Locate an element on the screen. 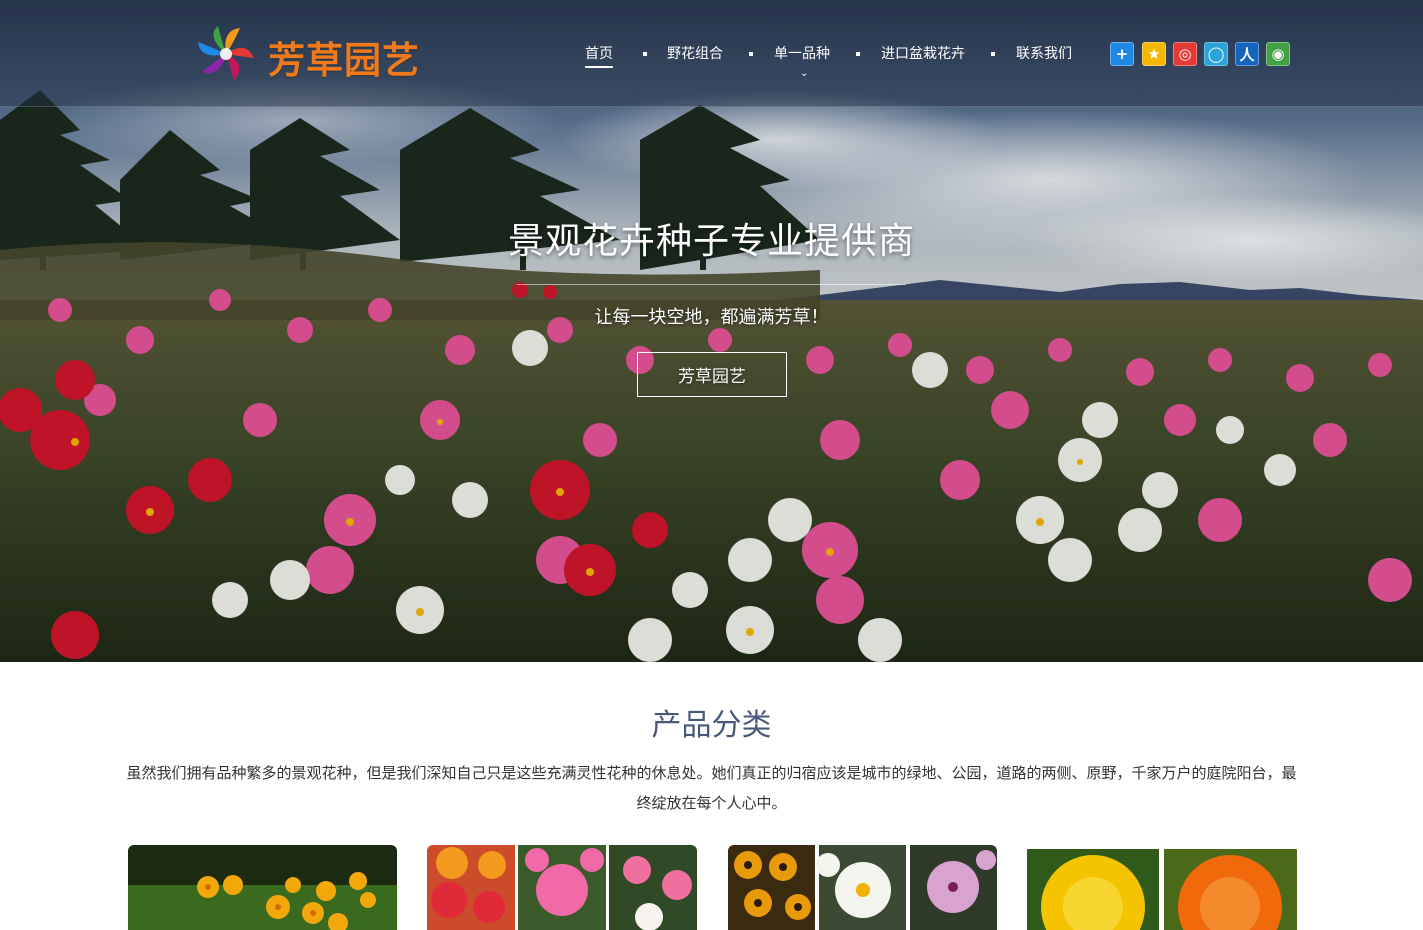 This screenshot has height=930, width=1423. nav-item-imported-potted: 进口盆栽花卉 is located at coordinates (923, 54).